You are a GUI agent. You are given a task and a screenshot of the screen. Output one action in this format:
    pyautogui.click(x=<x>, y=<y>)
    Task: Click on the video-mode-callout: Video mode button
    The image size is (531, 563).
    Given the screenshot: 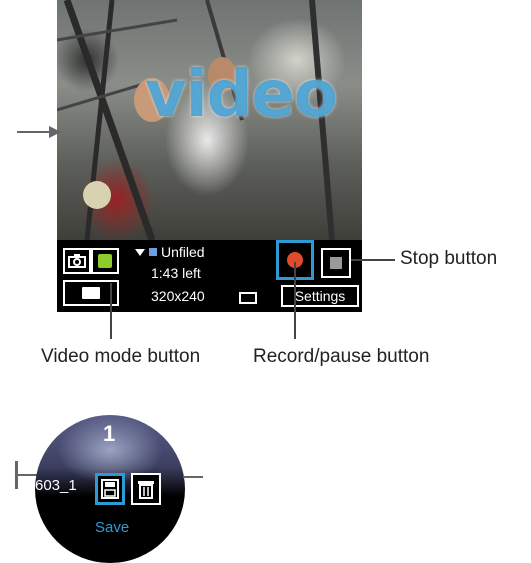 What is the action you would take?
    pyautogui.click(x=121, y=356)
    